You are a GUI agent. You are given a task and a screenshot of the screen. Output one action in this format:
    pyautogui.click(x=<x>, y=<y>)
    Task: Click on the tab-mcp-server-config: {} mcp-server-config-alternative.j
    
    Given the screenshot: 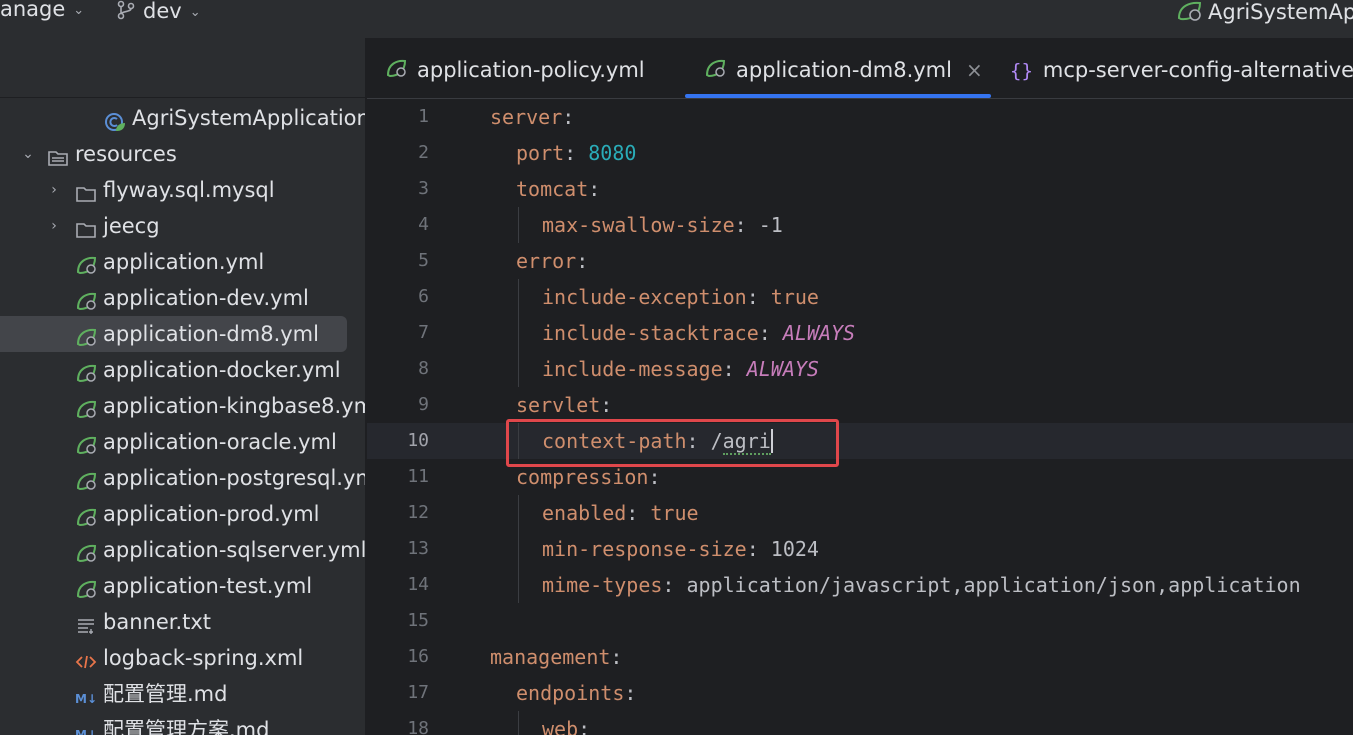 What is the action you would take?
    pyautogui.click(x=1181, y=68)
    